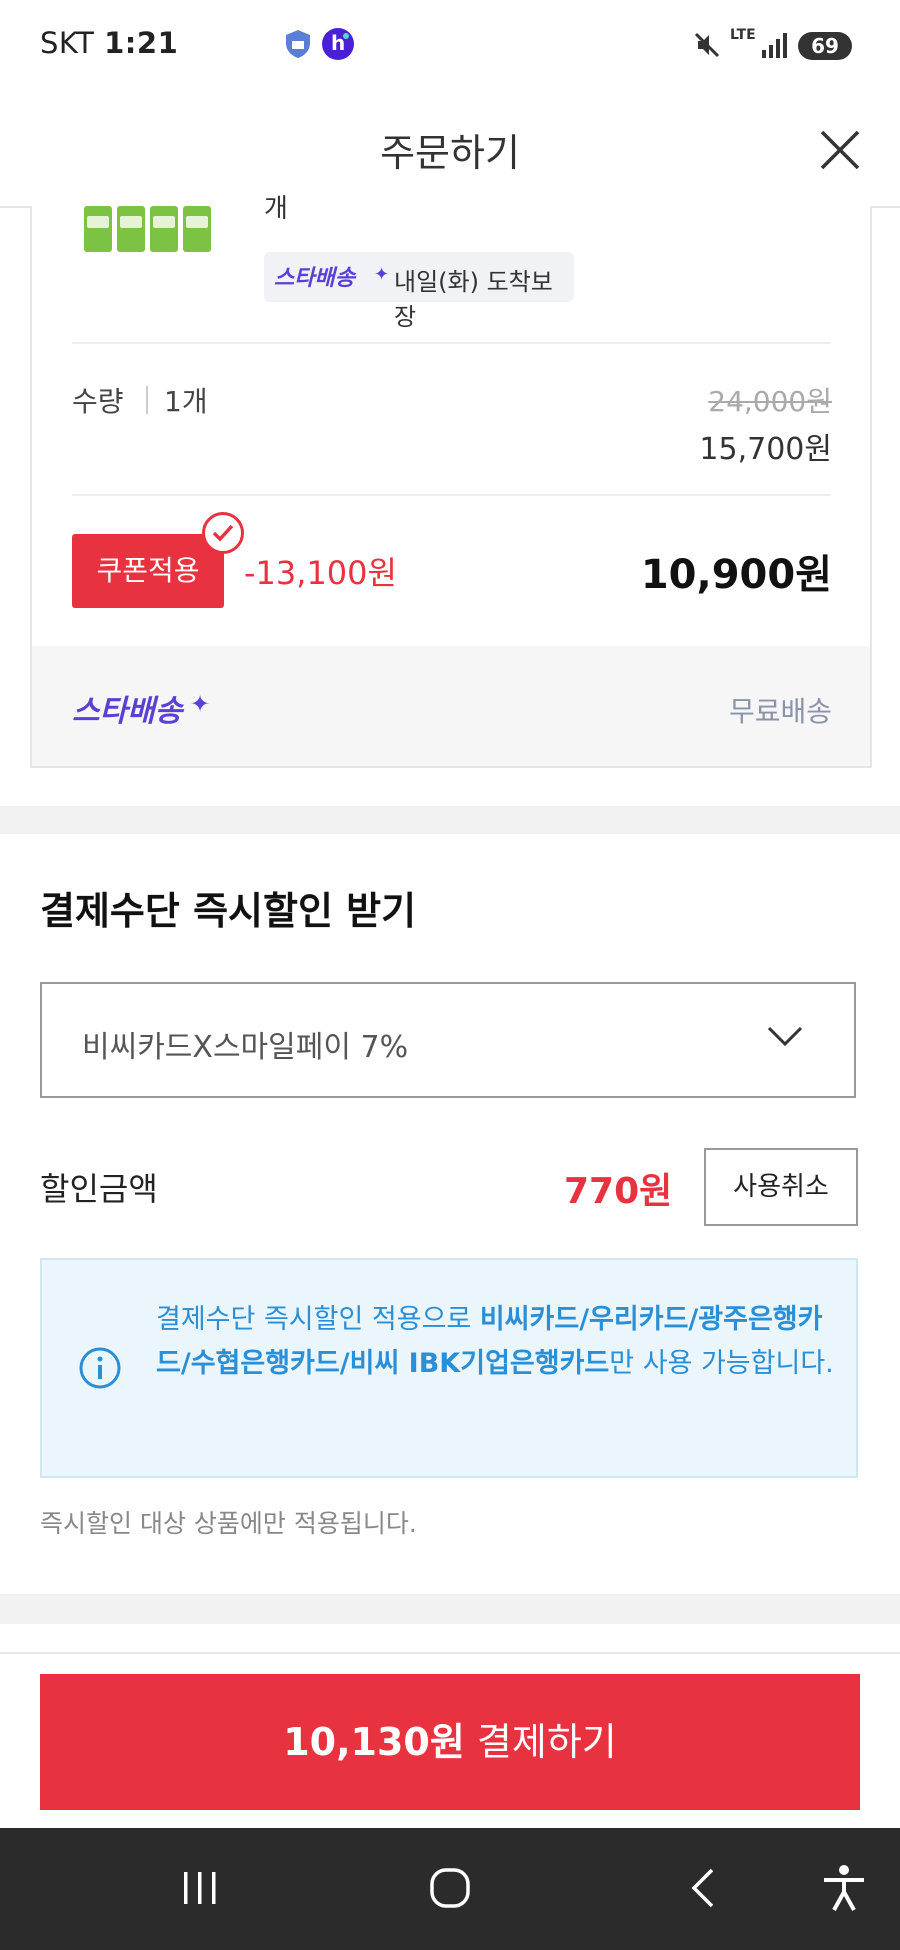  What do you see at coordinates (765, 449) in the screenshot?
I see `sale-price: 15,700원` at bounding box center [765, 449].